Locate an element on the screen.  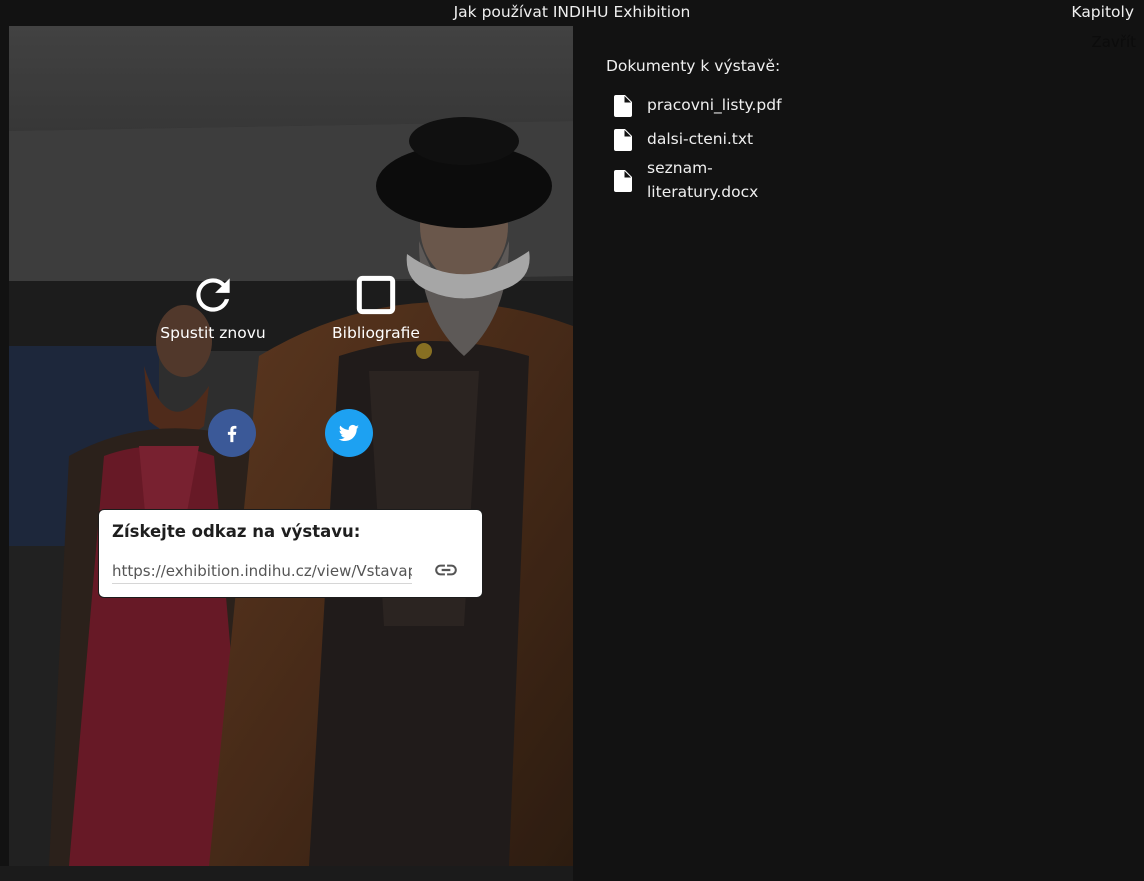
documents-heading: Dokumenty k výstavě: is located at coordinates (693, 66).